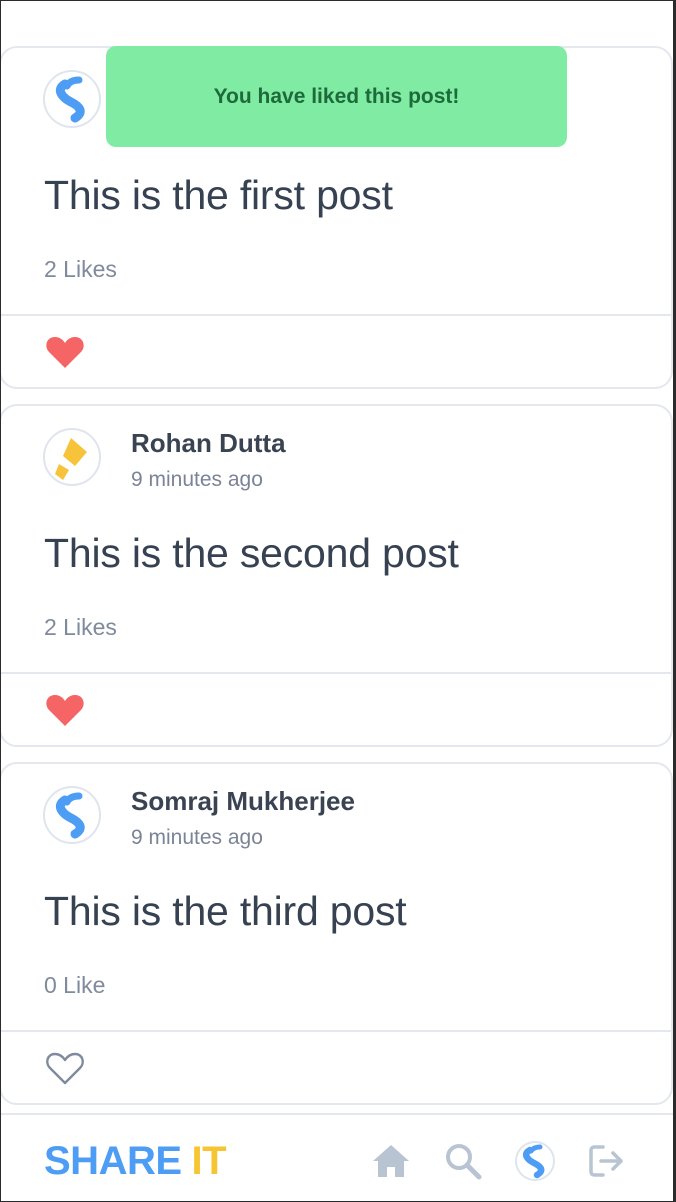  I want to click on home-icon, so click(391, 1161).